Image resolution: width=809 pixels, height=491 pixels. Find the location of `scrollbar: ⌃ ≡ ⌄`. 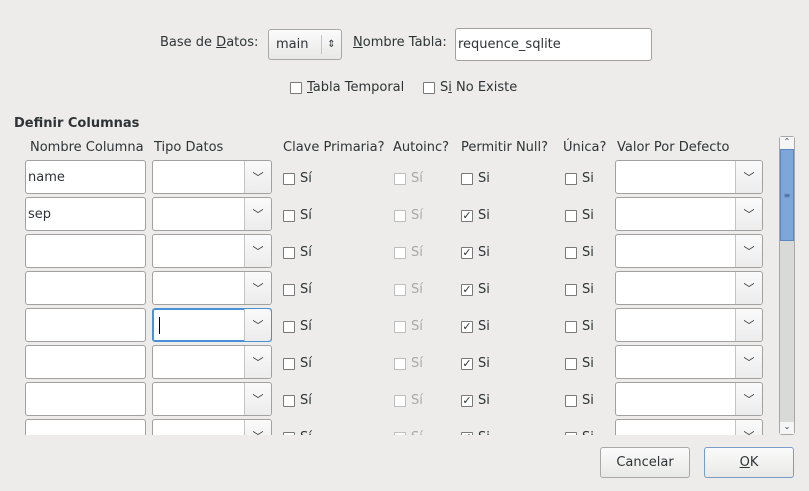

scrollbar: ⌃ ≡ ⌄ is located at coordinates (787, 285).